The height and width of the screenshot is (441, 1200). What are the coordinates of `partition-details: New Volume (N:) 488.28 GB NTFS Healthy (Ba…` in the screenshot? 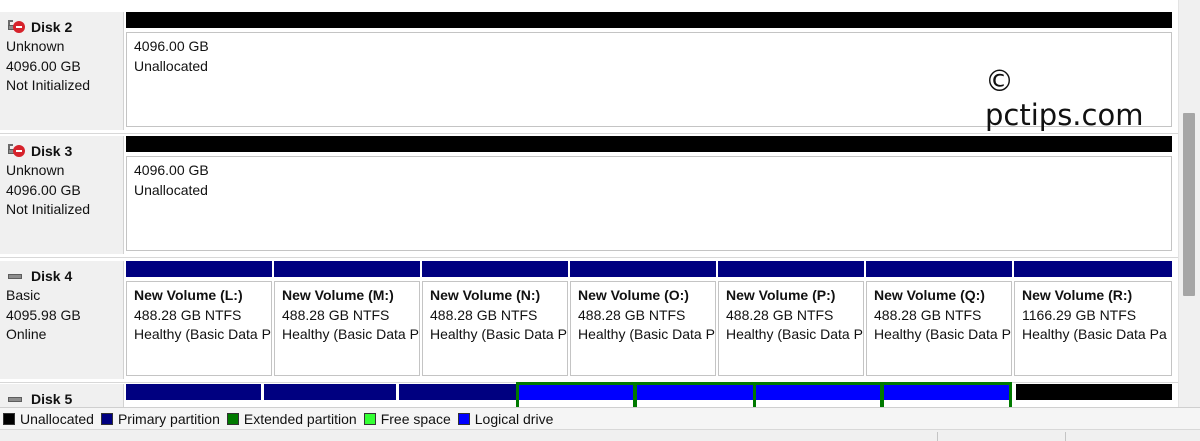 It's located at (495, 328).